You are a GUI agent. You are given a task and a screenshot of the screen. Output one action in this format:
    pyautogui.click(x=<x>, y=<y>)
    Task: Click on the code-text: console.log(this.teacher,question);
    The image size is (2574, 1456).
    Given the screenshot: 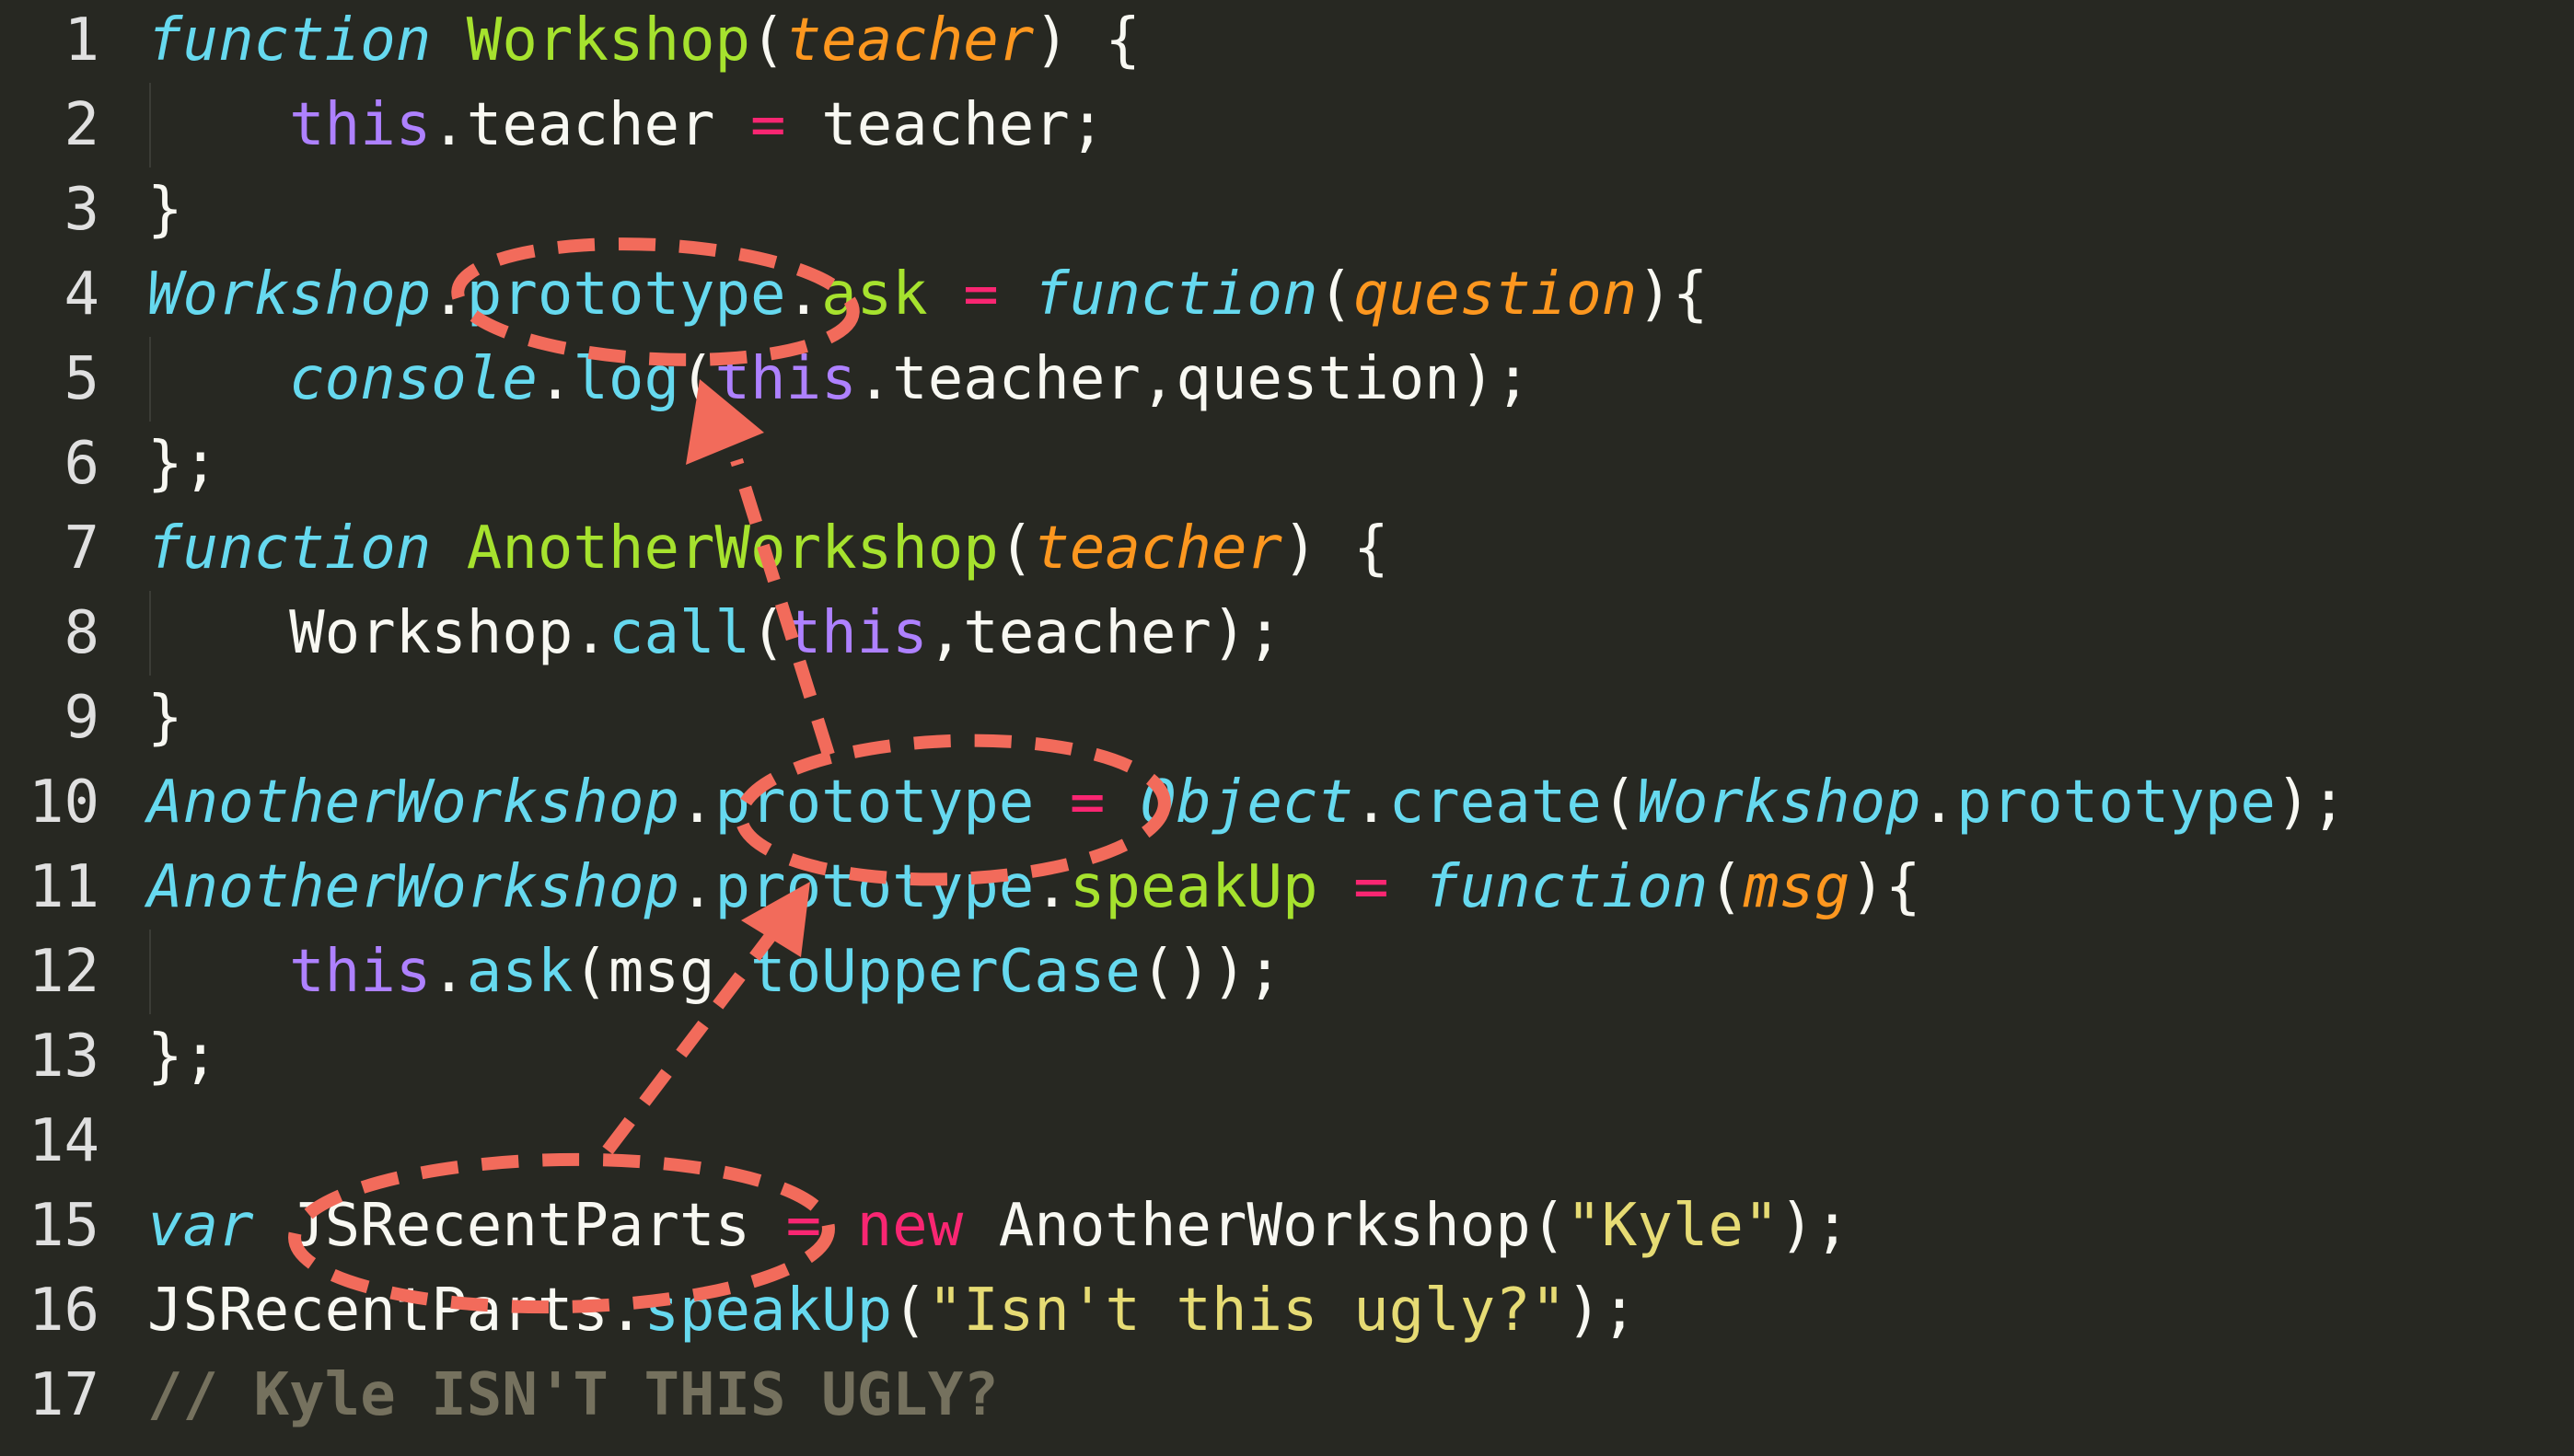 What is the action you would take?
    pyautogui.click(x=839, y=379)
    